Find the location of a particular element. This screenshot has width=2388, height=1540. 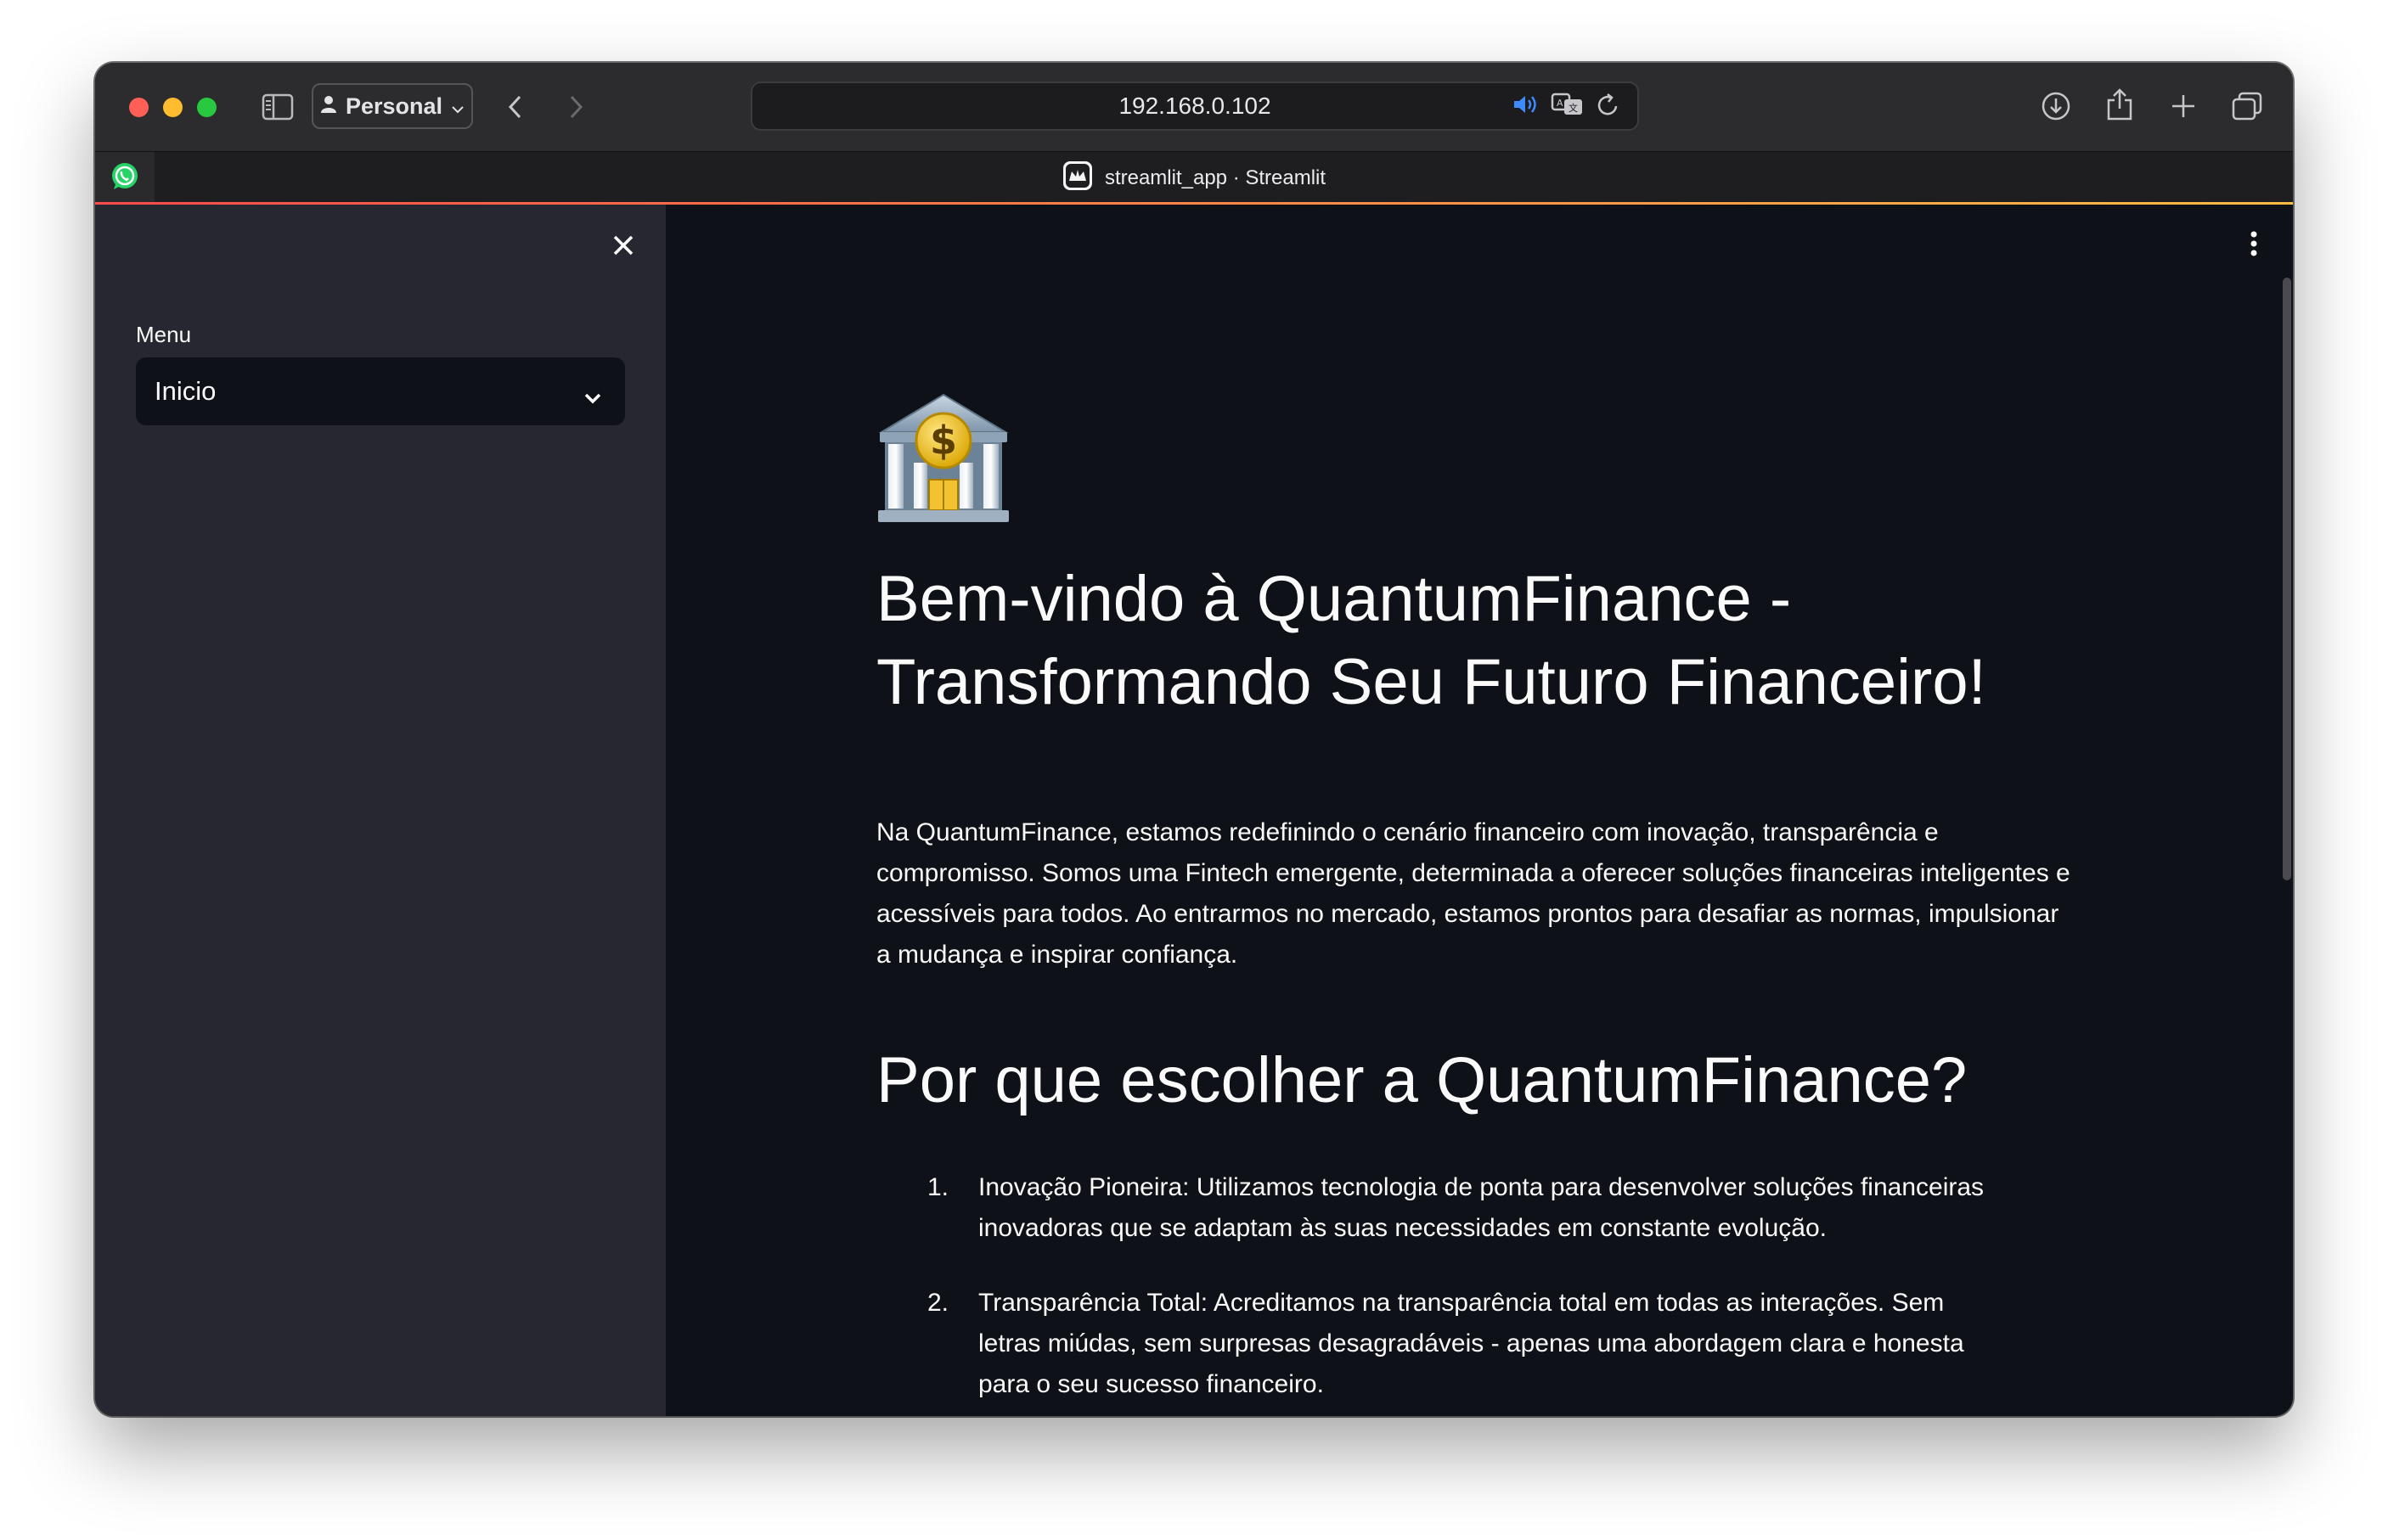

kebab-menu-icon is located at coordinates (2254, 246).